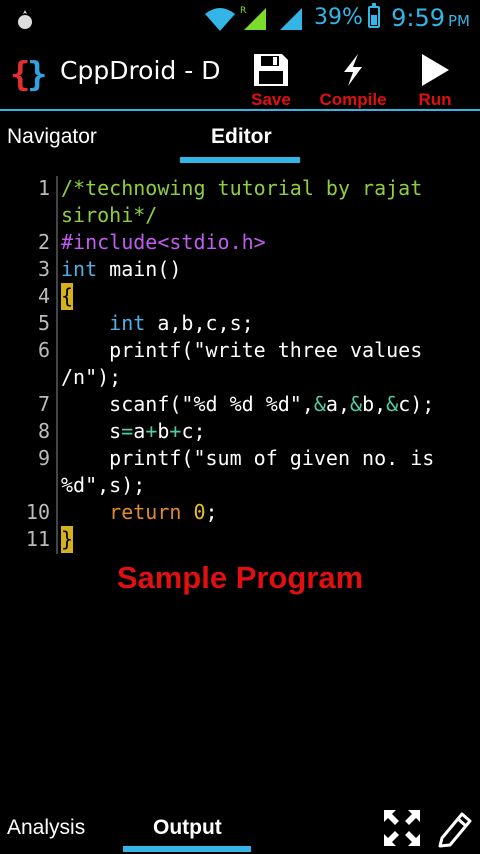 The image size is (480, 854). Describe the element at coordinates (435, 99) in the screenshot. I see `run-label: Run` at that location.